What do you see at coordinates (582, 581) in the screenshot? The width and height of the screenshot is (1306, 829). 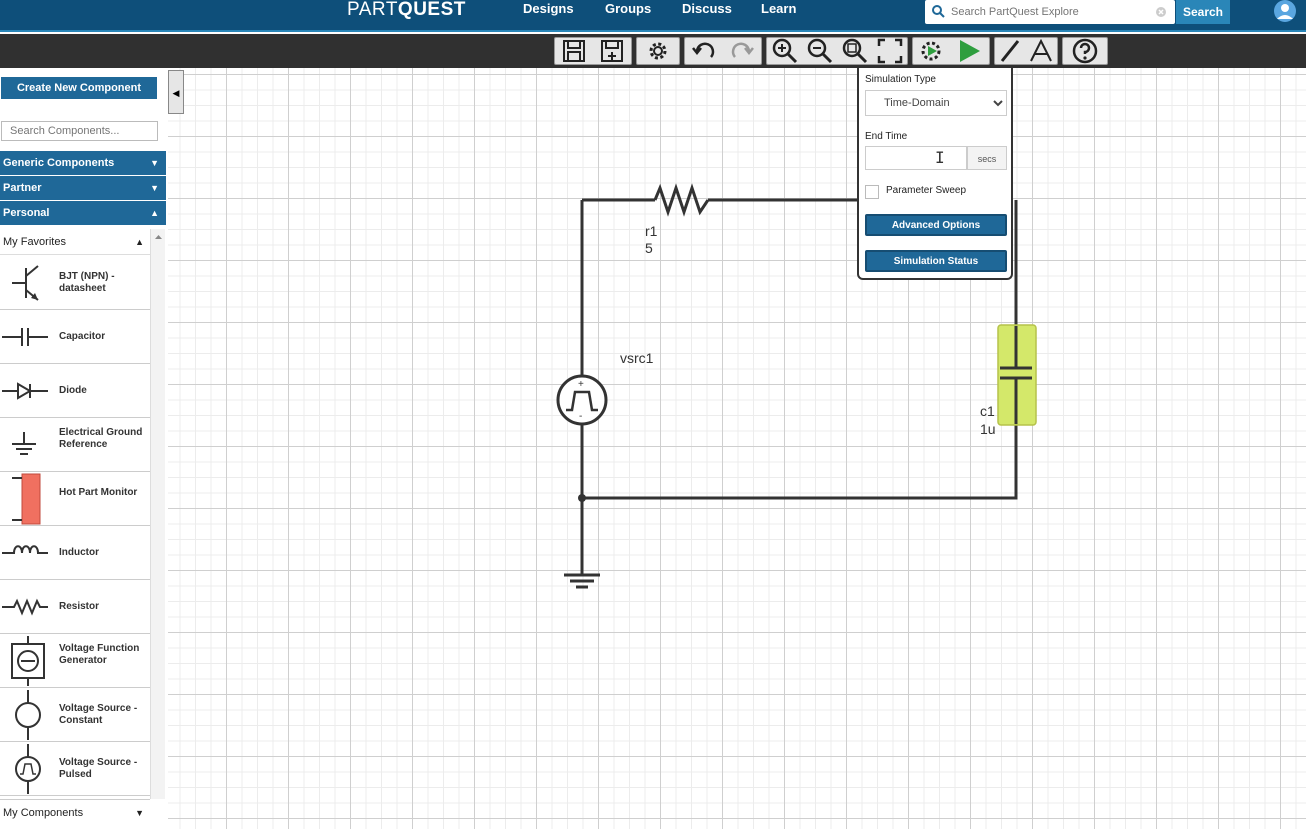 I see `ground-symbol` at bounding box center [582, 581].